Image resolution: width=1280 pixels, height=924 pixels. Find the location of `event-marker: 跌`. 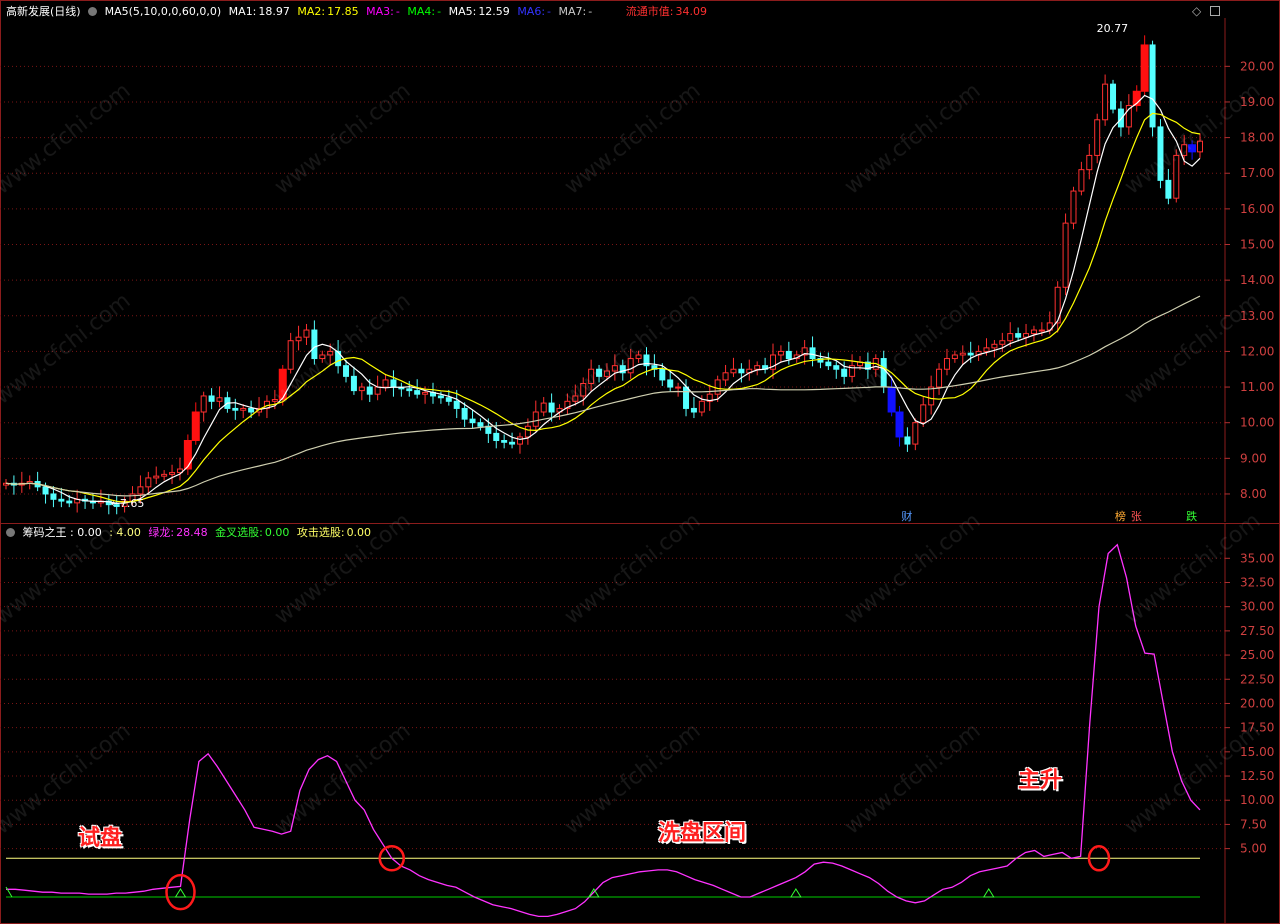

event-marker: 跌 is located at coordinates (1191, 516).